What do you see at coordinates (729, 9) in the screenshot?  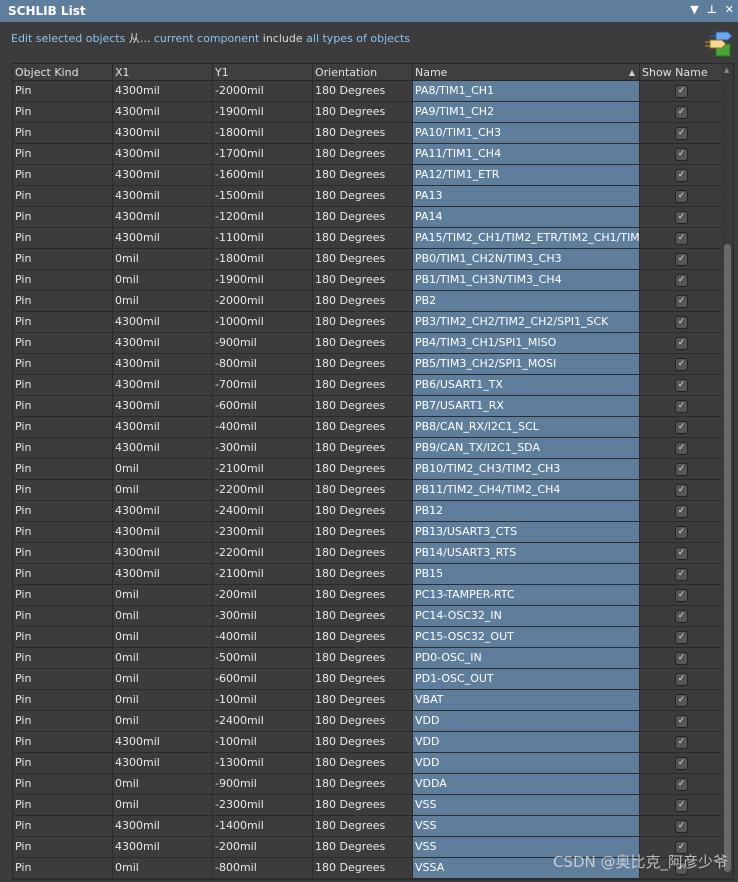 I see `close-icon: ✕` at bounding box center [729, 9].